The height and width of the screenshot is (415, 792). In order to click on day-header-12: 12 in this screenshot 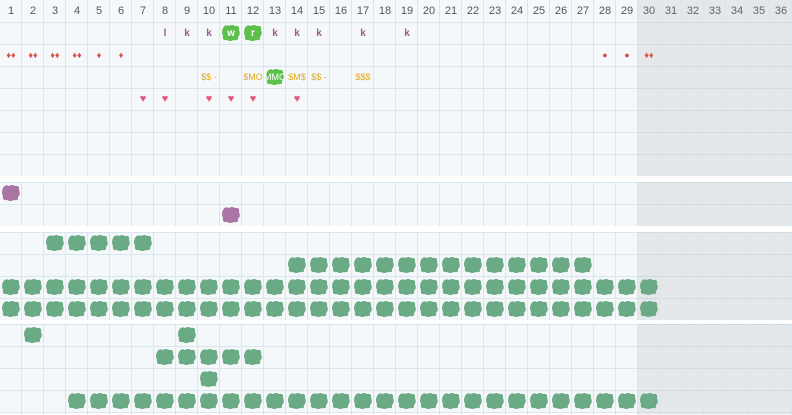, I will do `click(253, 11)`.